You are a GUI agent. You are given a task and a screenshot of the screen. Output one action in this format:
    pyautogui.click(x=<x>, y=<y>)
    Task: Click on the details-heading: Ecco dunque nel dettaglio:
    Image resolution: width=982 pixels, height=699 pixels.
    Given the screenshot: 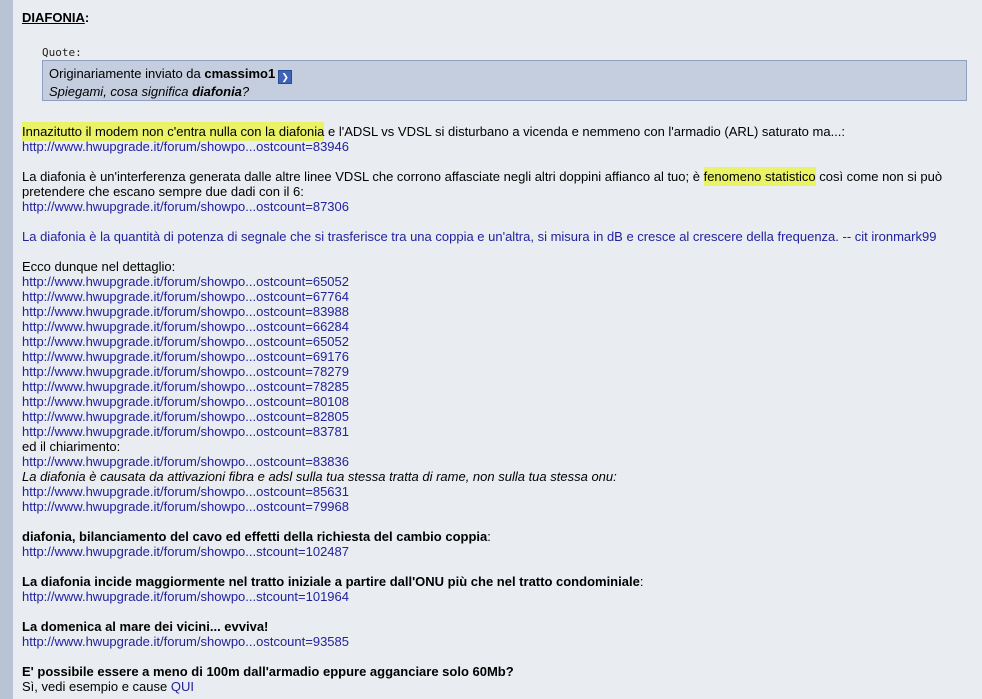 What is the action you would take?
    pyautogui.click(x=99, y=266)
    